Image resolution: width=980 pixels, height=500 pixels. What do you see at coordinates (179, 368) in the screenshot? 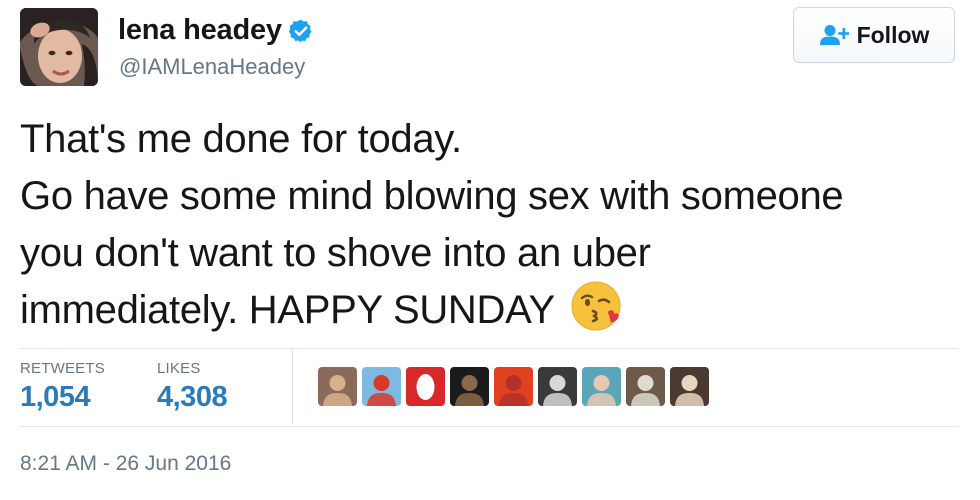
I see `likes-label: LIKES` at bounding box center [179, 368].